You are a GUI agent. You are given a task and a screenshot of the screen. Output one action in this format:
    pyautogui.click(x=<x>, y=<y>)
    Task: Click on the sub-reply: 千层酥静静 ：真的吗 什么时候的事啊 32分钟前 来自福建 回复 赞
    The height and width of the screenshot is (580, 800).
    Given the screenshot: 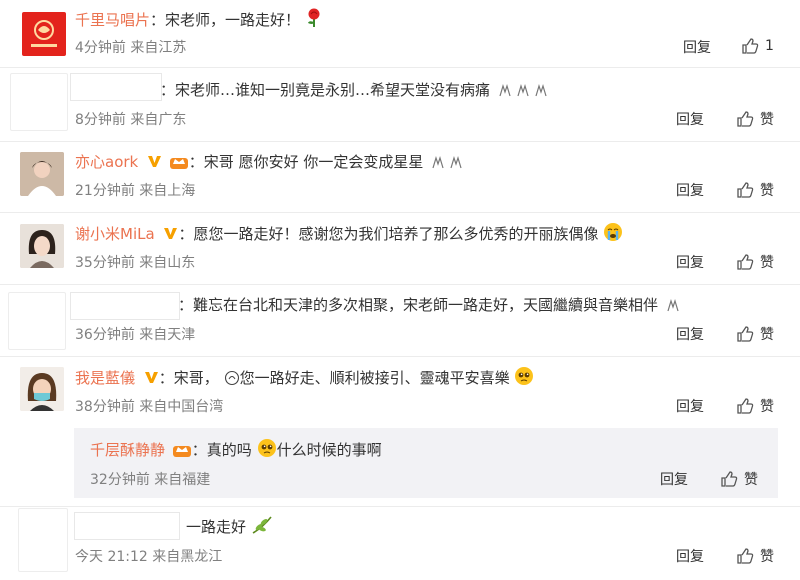 What is the action you would take?
    pyautogui.click(x=426, y=463)
    